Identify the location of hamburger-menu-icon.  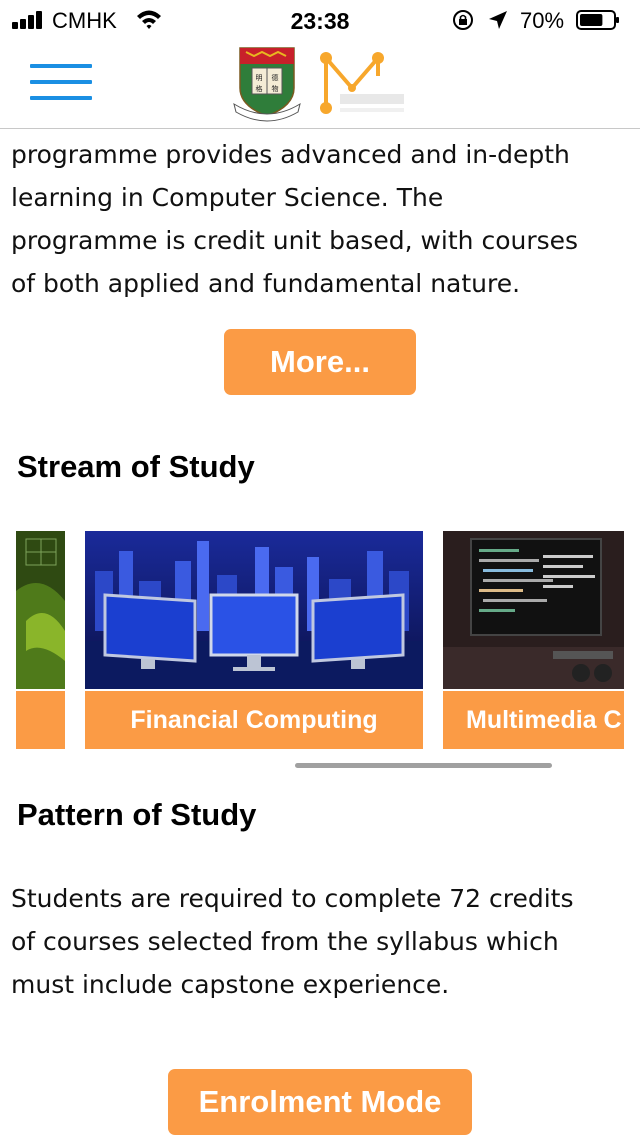
(61, 84).